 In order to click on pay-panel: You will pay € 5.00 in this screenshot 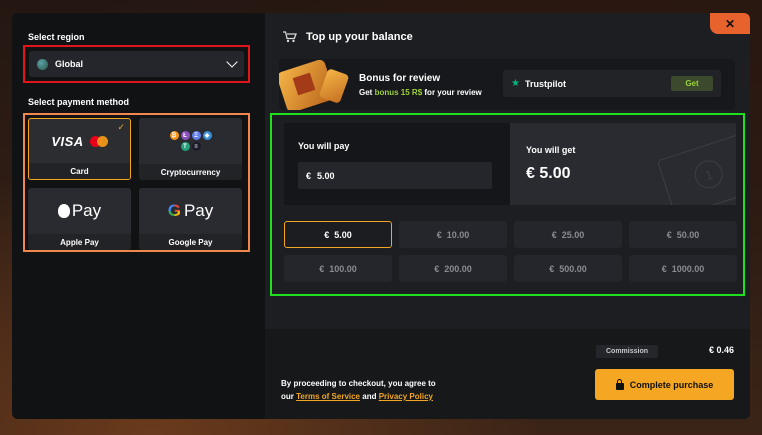, I will do `click(397, 164)`.